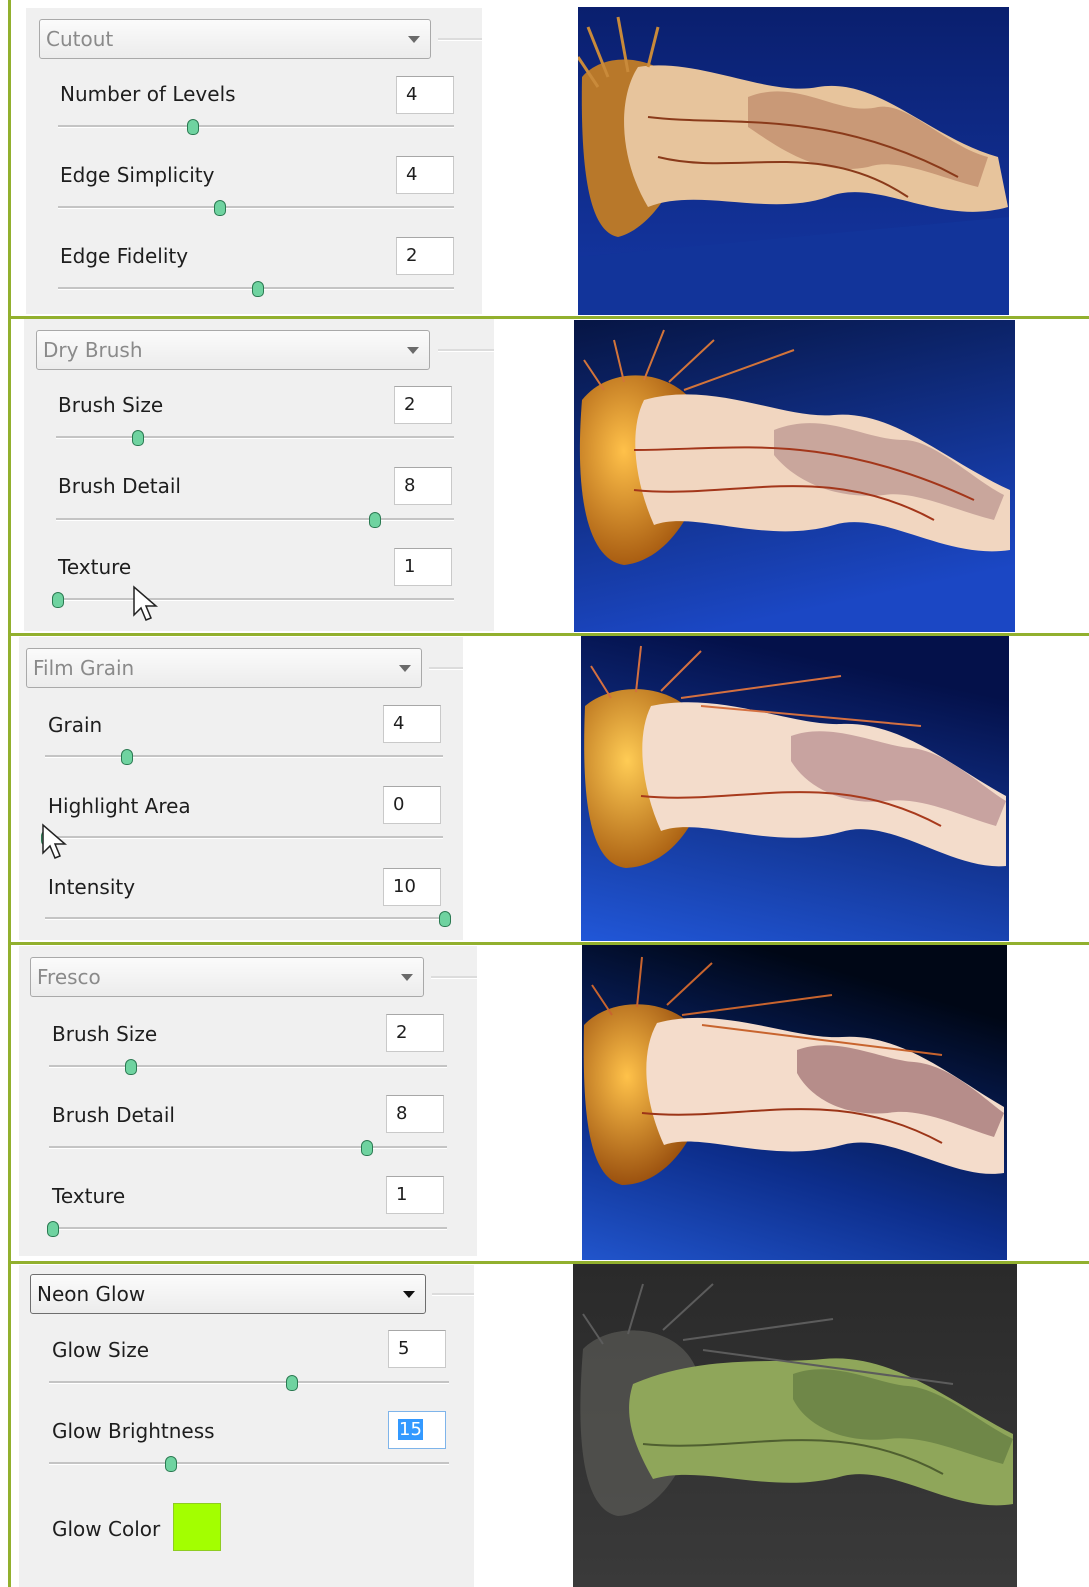 Image resolution: width=1089 pixels, height=1587 pixels. I want to click on jellyfish-neon-glow-preview, so click(795, 1425).